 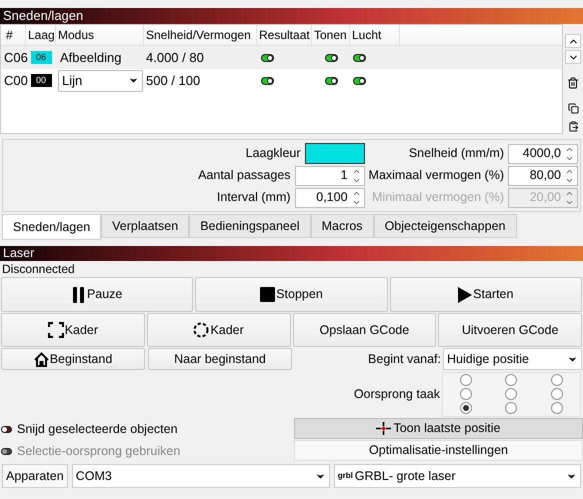 I want to click on field-label: Aantal passages, so click(x=244, y=175).